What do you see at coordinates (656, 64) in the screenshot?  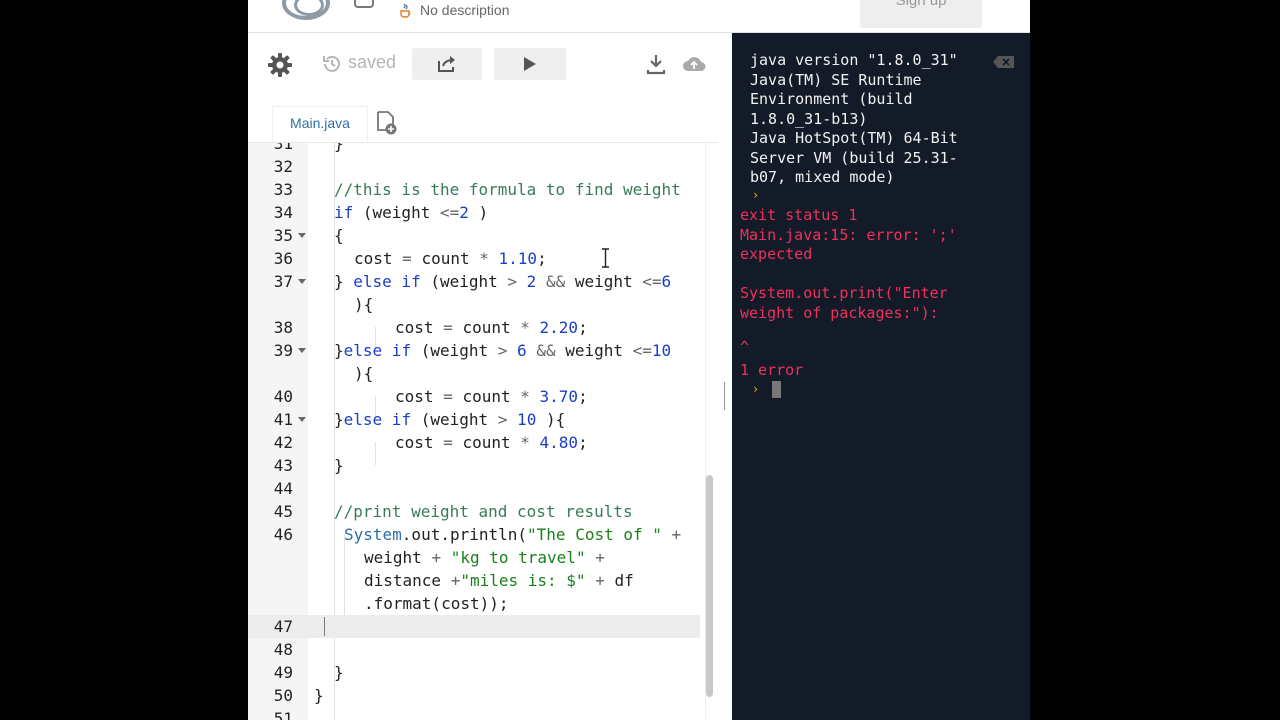 I see `download-icon` at bounding box center [656, 64].